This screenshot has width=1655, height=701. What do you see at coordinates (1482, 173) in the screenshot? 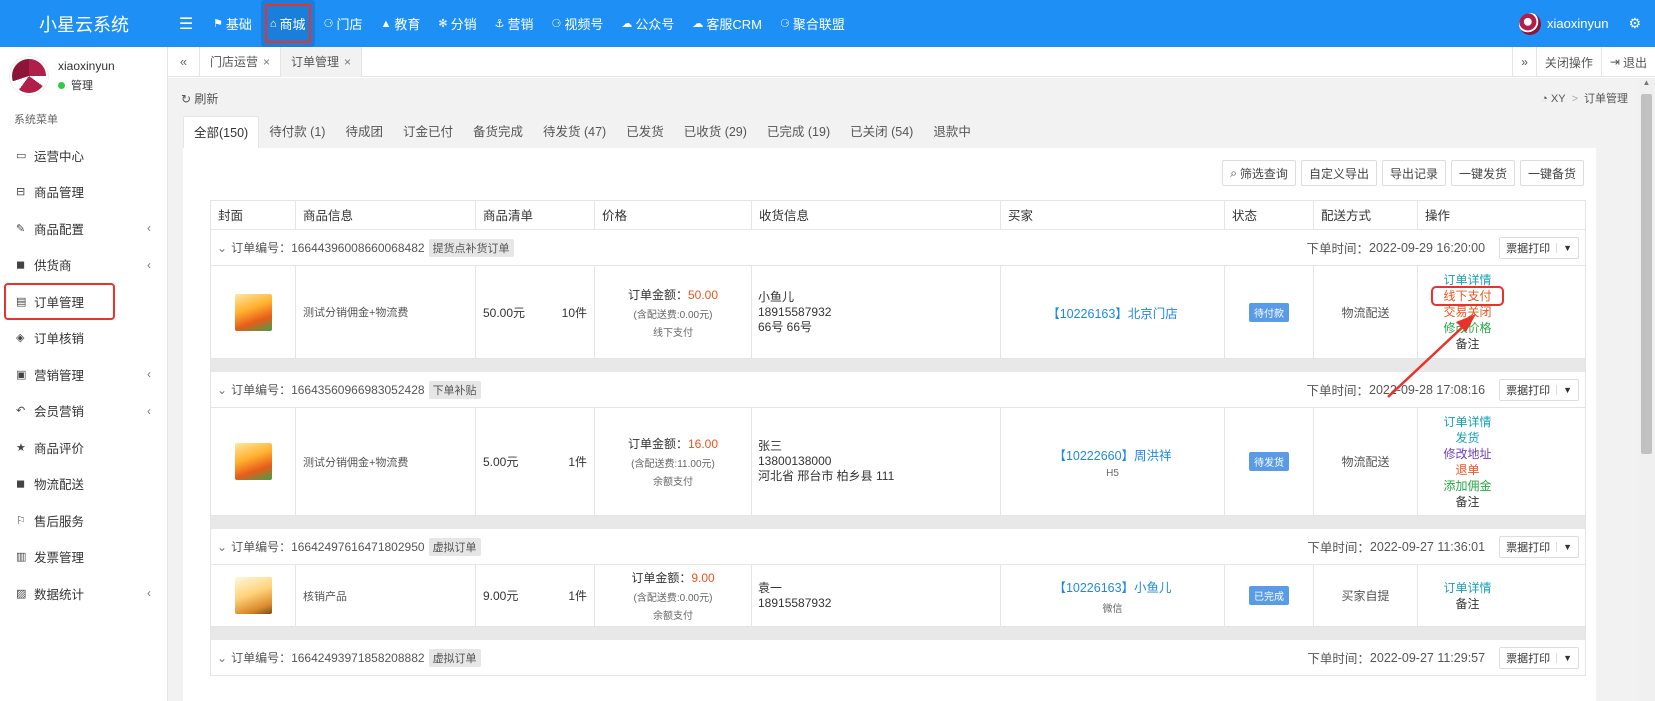
I see `toolbar-button-3: 一键发货` at bounding box center [1482, 173].